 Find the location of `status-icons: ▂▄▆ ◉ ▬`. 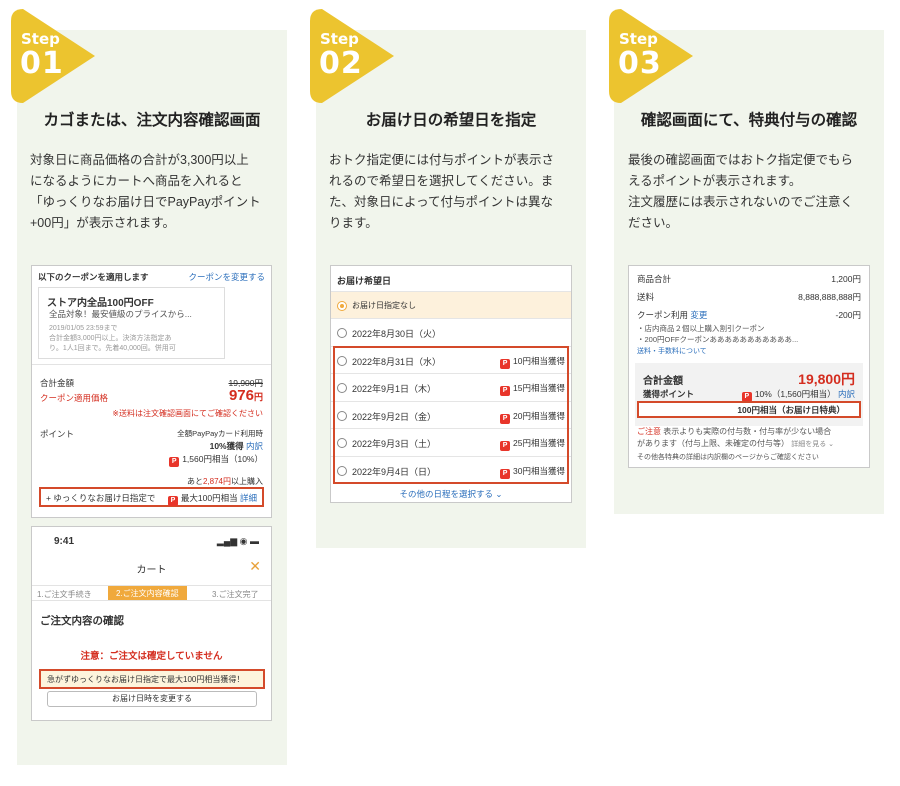

status-icons: ▂▄▆ ◉ ▬ is located at coordinates (237, 541).